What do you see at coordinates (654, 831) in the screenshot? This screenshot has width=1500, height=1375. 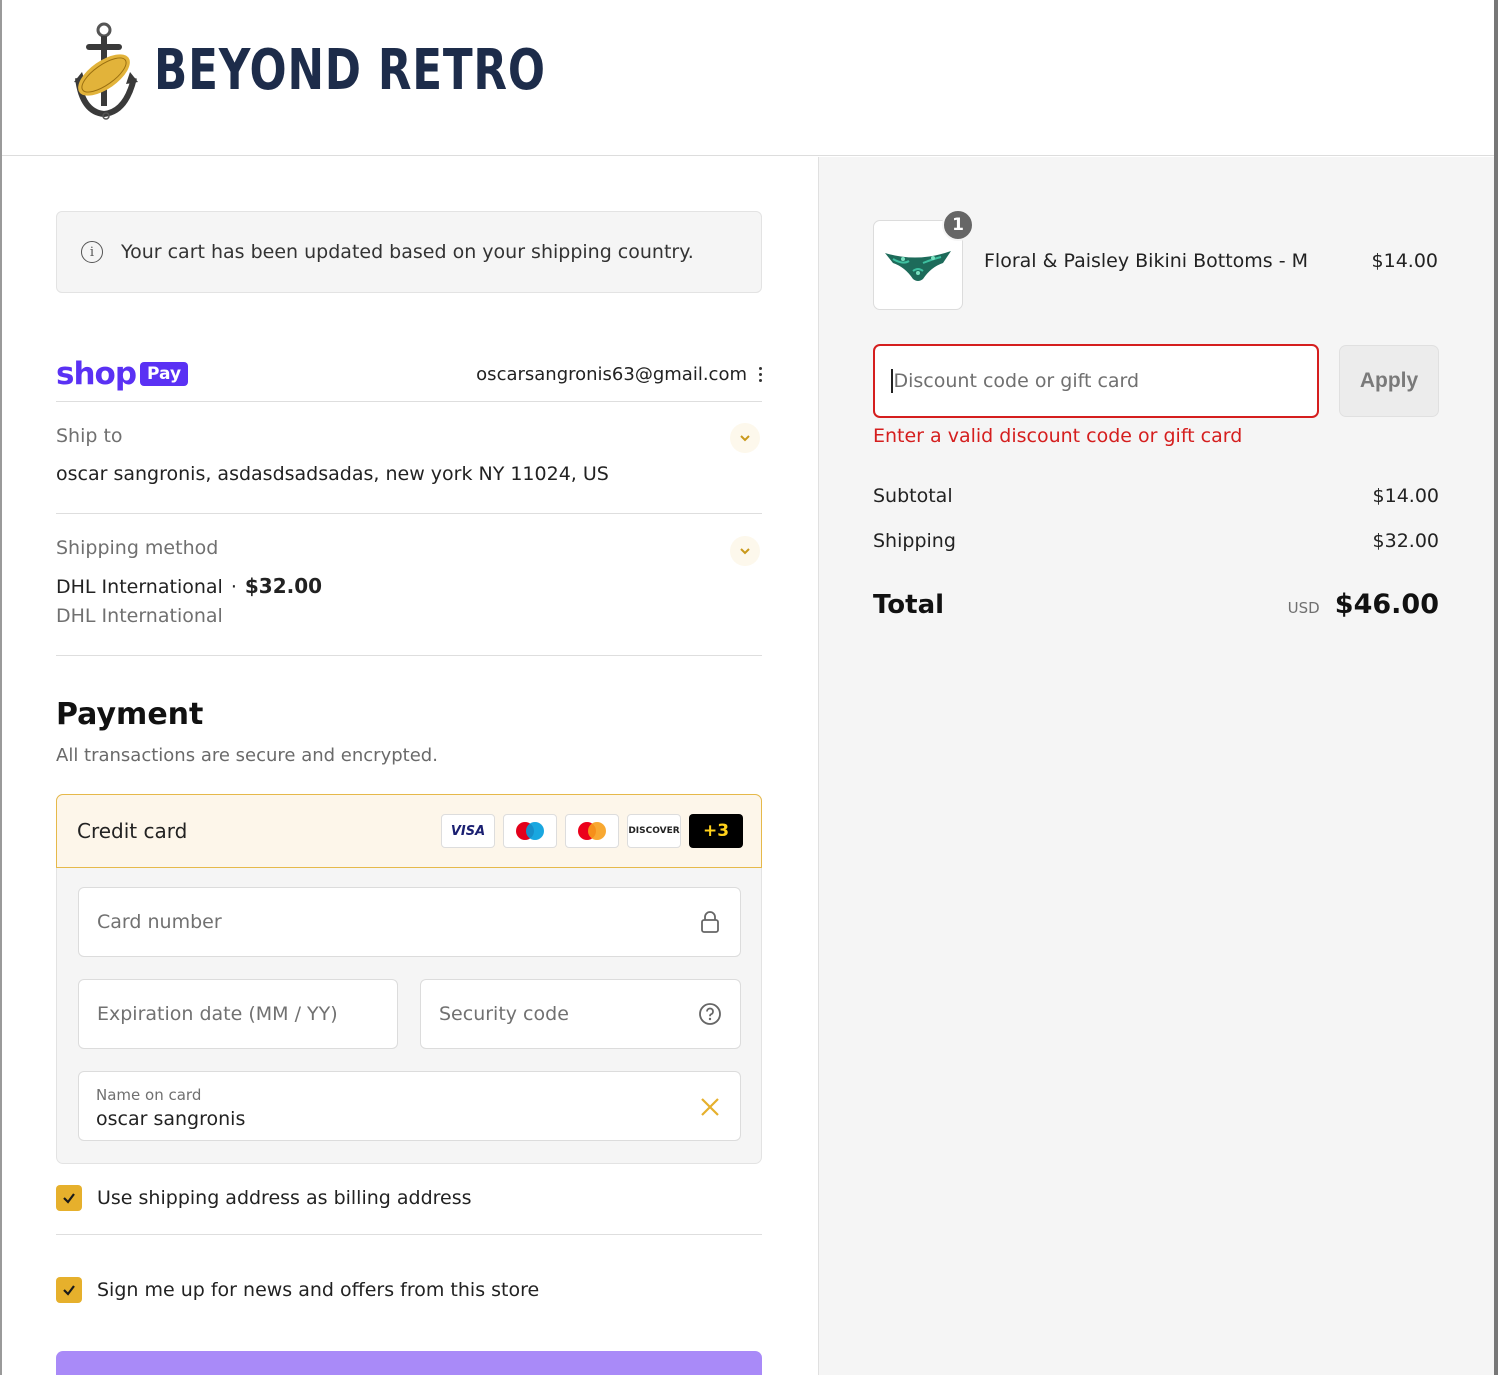 I see `discover-icon: DISCOVER` at bounding box center [654, 831].